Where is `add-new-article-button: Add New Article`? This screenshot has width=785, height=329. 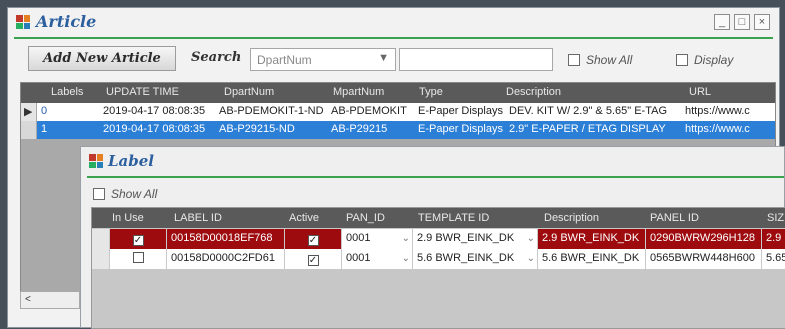
add-new-article-button: Add New Article is located at coordinates (102, 58).